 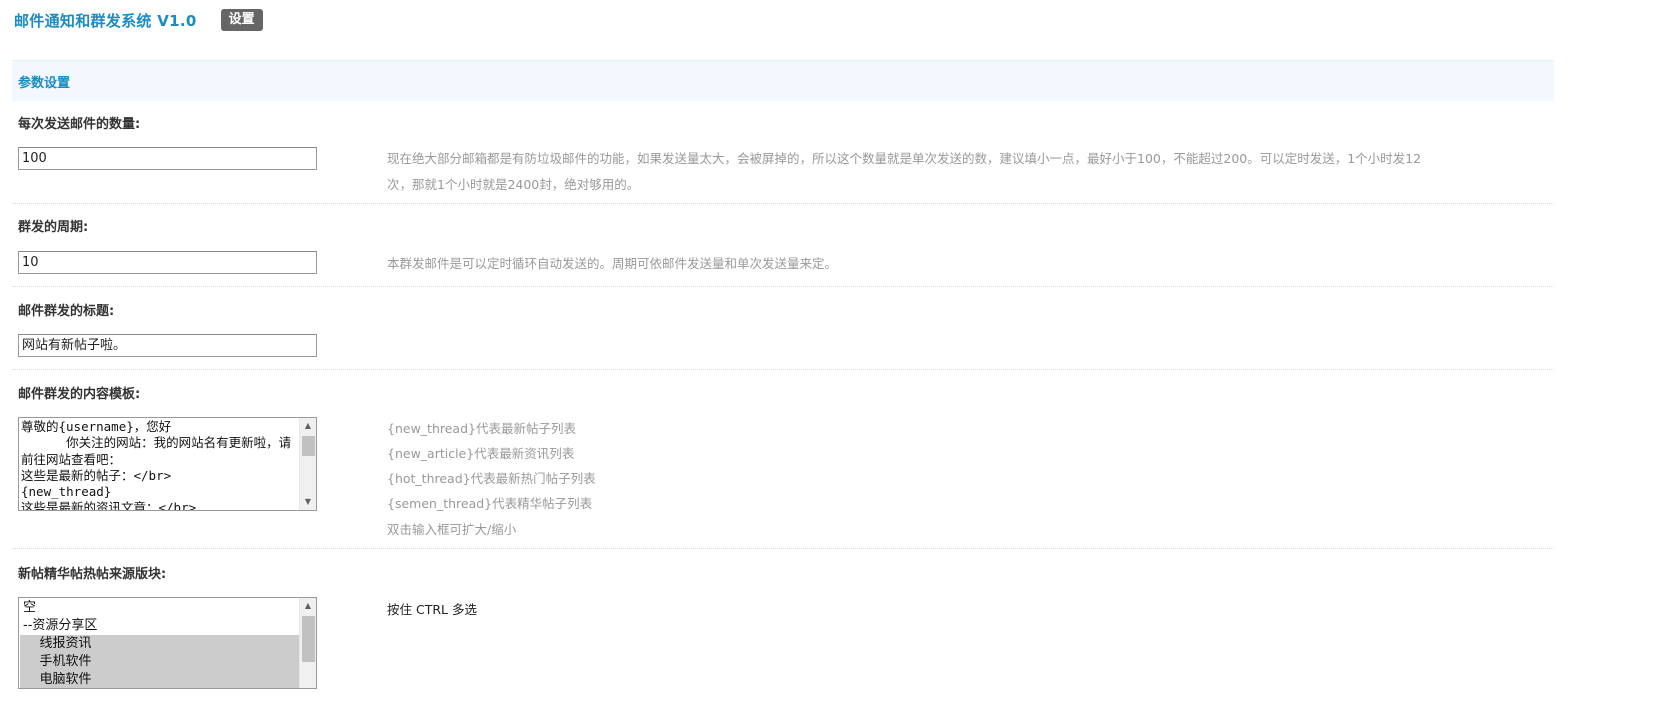 I want to click on source-boards-hint: 按住 CTRL 多选, so click(x=432, y=609).